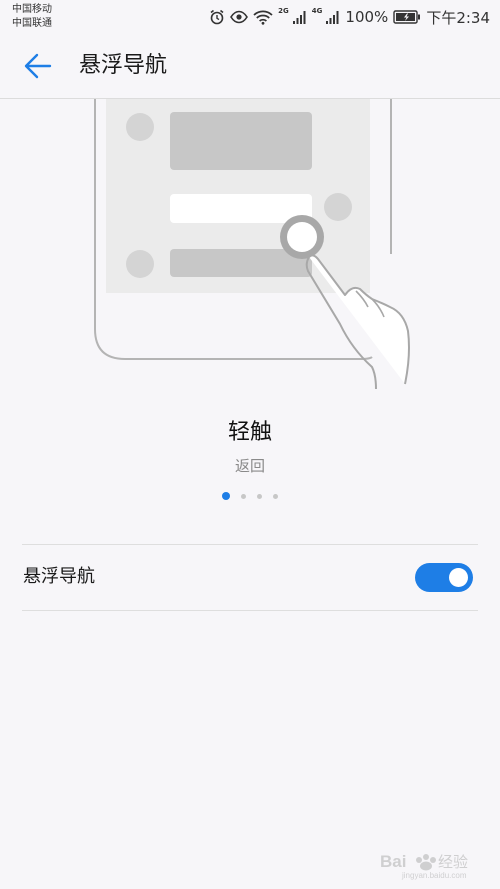 Image resolution: width=500 pixels, height=889 pixels. Describe the element at coordinates (32, 9) in the screenshot. I see `carrier-1: 中国移动` at that location.